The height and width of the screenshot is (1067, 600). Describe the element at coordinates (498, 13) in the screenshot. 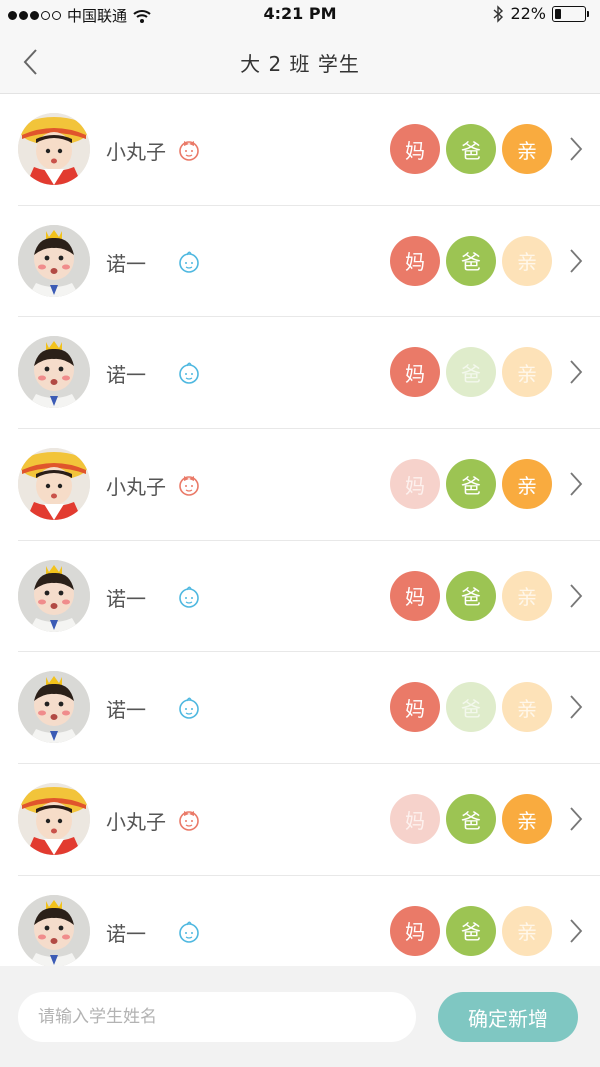

I see `bluetooth-icon` at that location.